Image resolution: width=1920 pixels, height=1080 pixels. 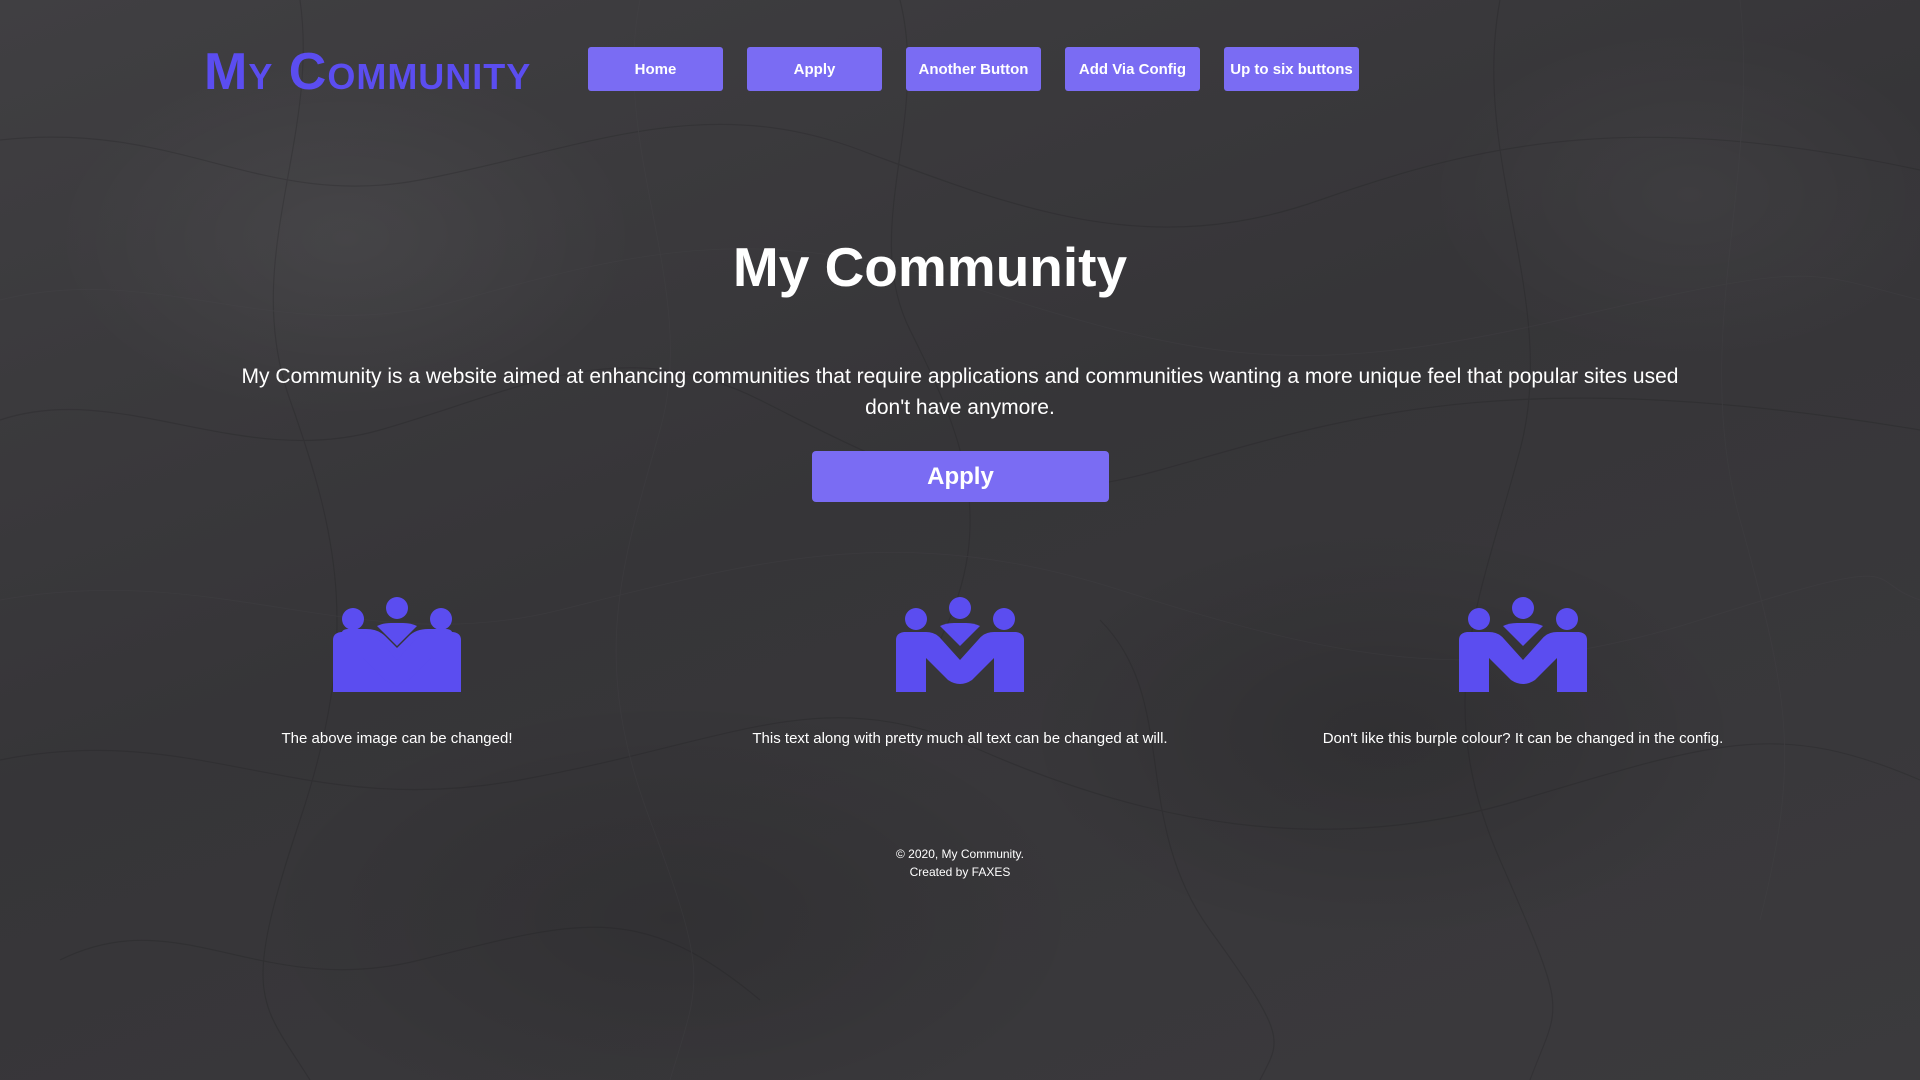 I want to click on footer-copyright: © 2020, My Community., so click(x=960, y=854).